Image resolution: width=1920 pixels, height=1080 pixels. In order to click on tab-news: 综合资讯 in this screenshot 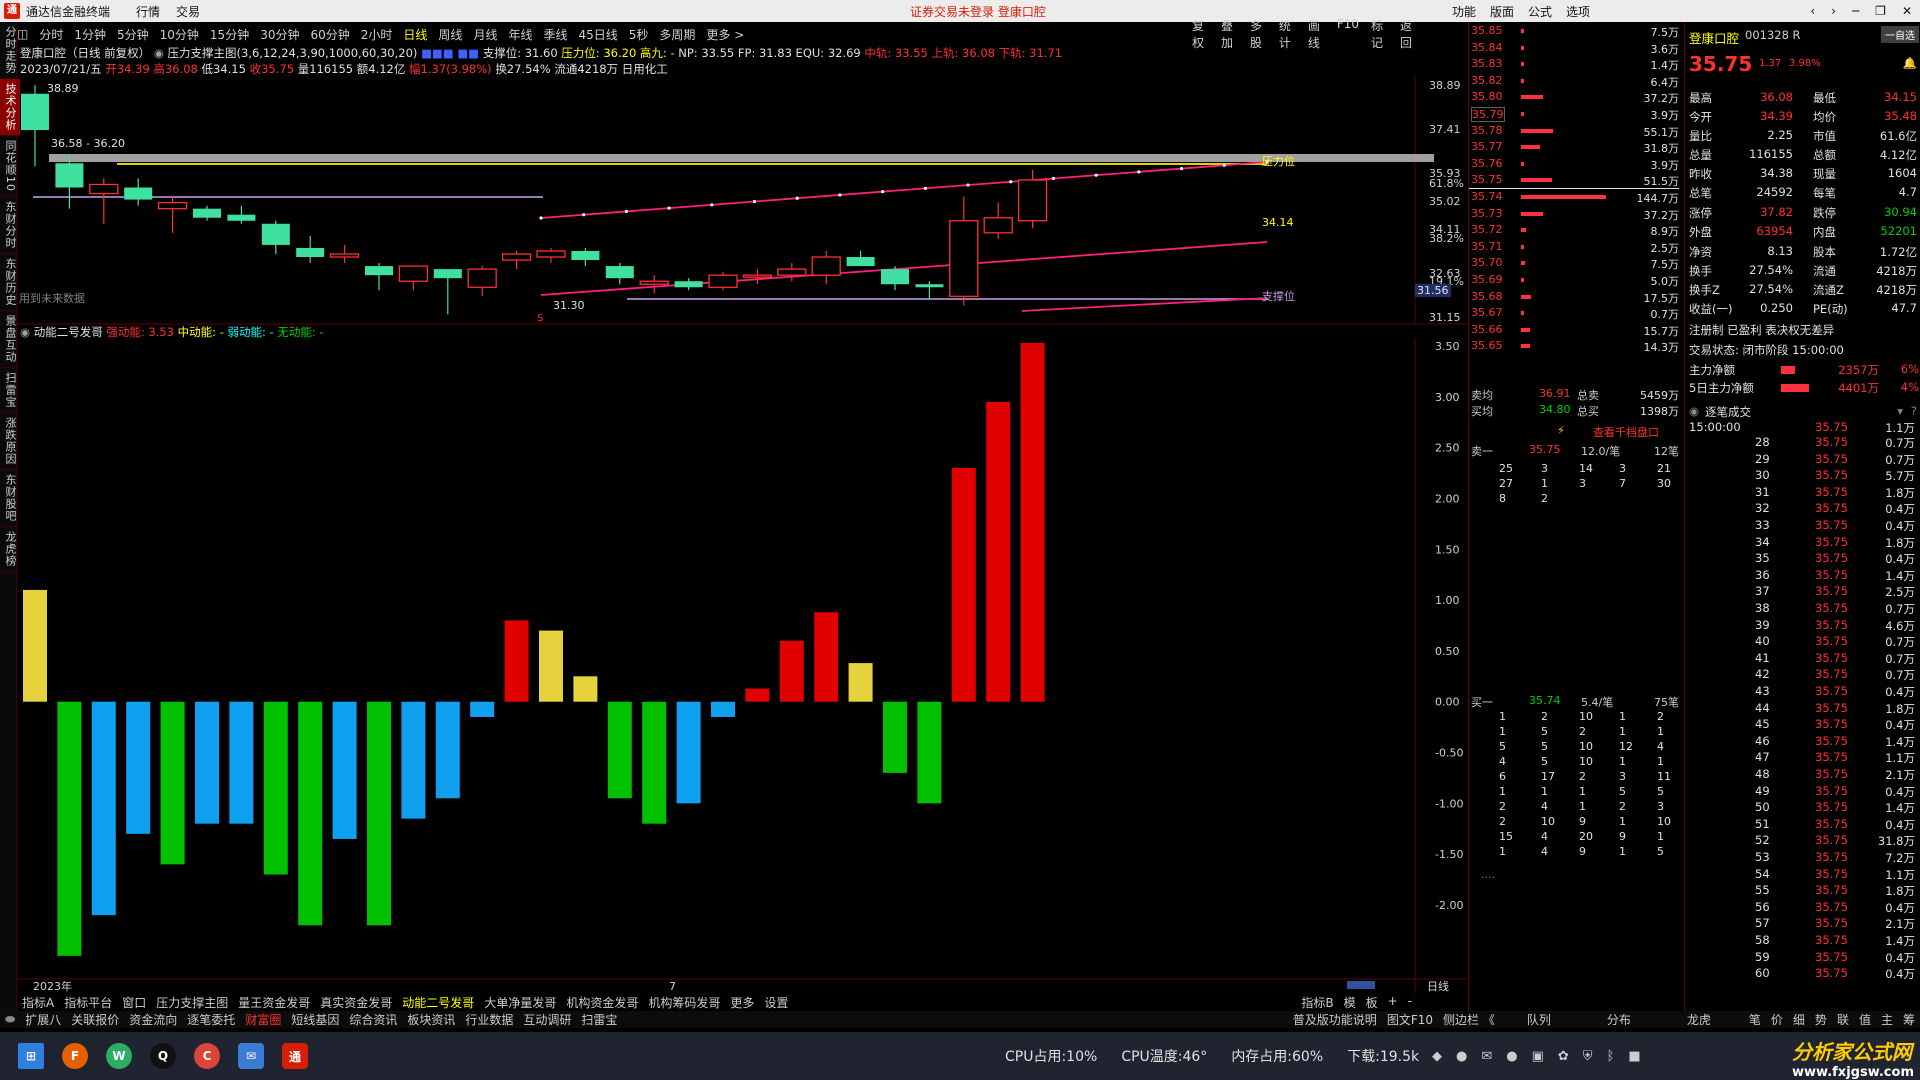, I will do `click(373, 1019)`.